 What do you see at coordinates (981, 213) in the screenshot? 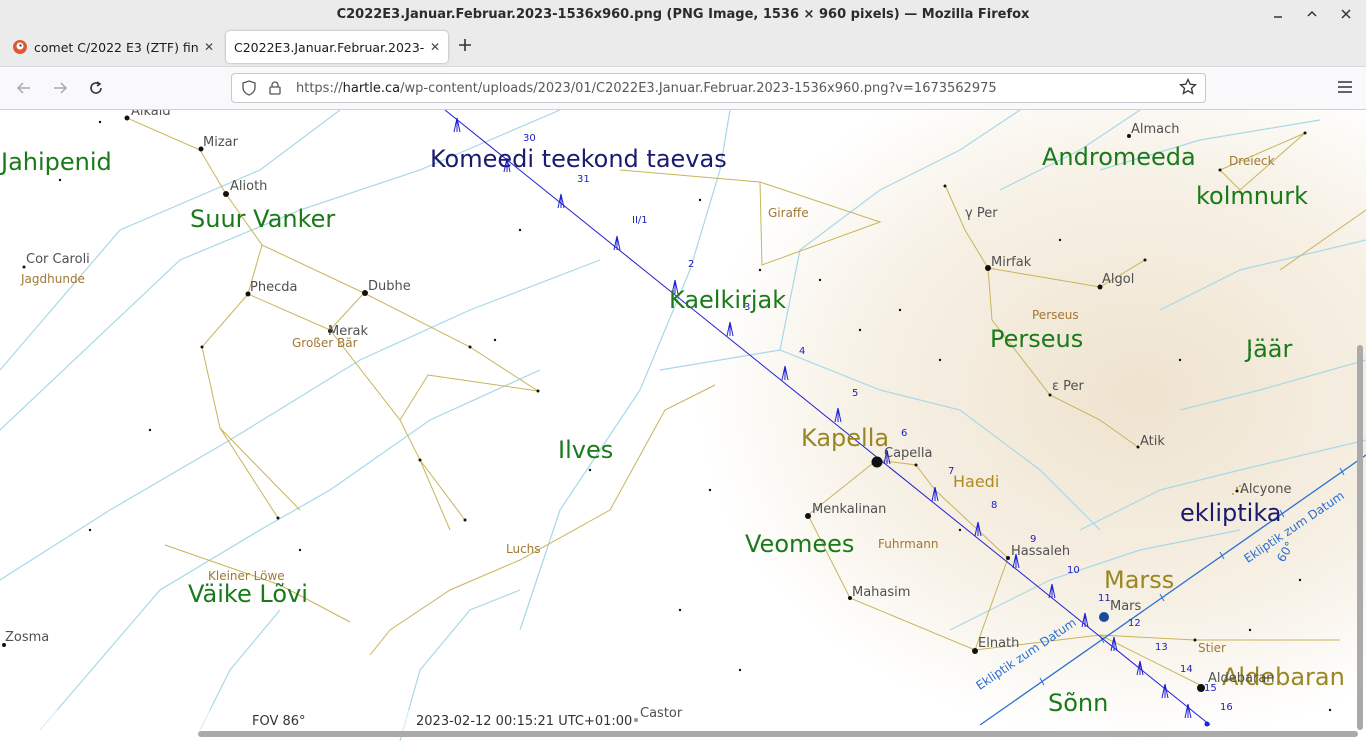
I see `star-label: γ Per` at bounding box center [981, 213].